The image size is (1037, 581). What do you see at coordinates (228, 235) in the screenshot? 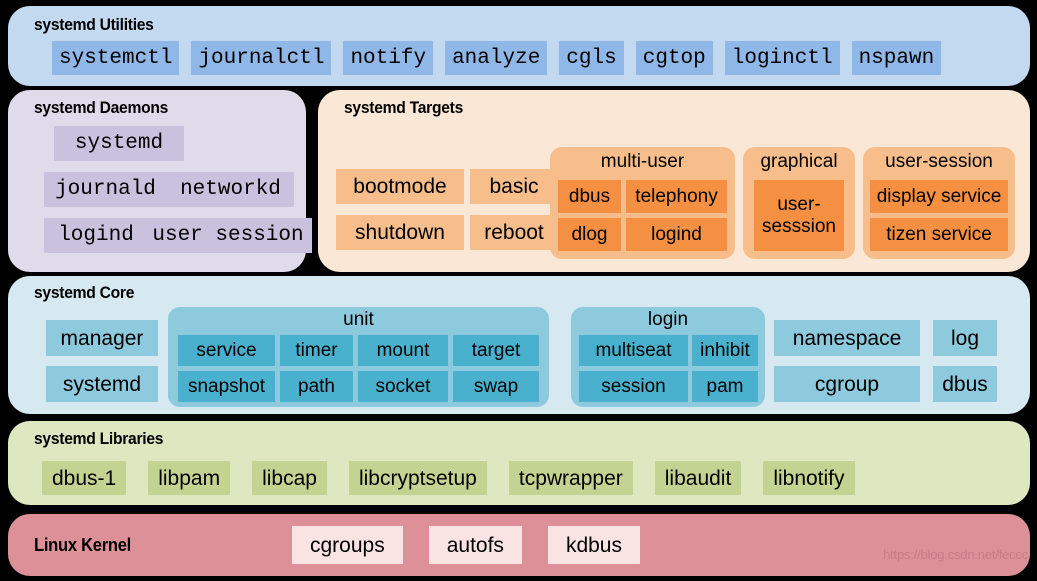
I see `daemon-chip-user-session: user session` at bounding box center [228, 235].